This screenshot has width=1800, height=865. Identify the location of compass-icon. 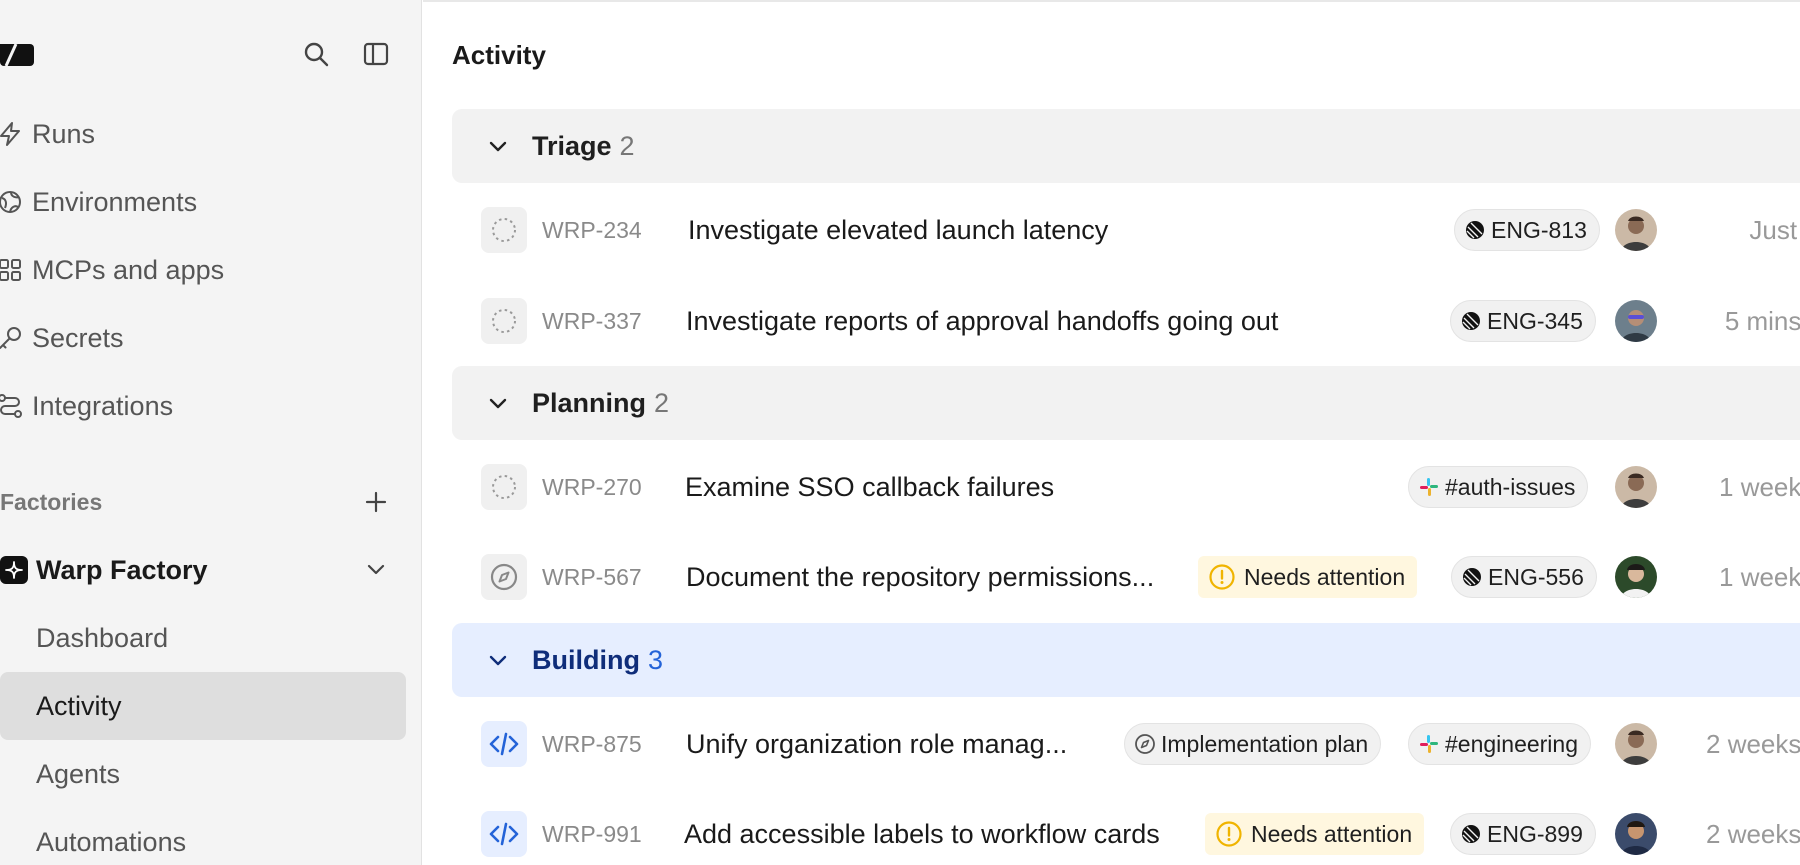
(1145, 744).